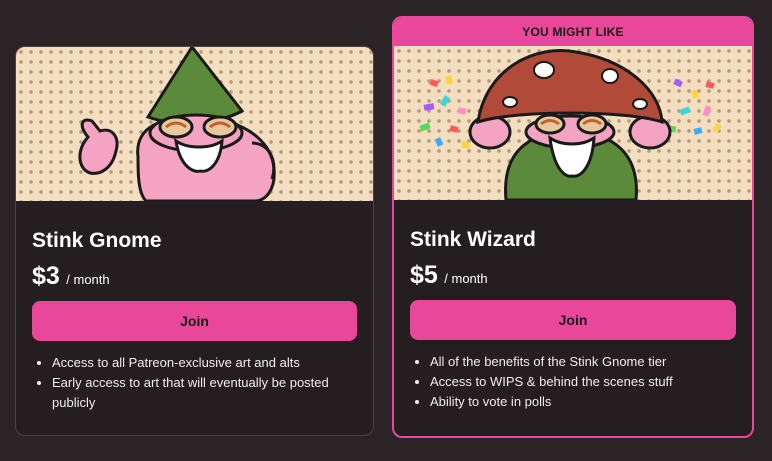 Image resolution: width=772 pixels, height=461 pixels. I want to click on tier-price: $5, so click(424, 275).